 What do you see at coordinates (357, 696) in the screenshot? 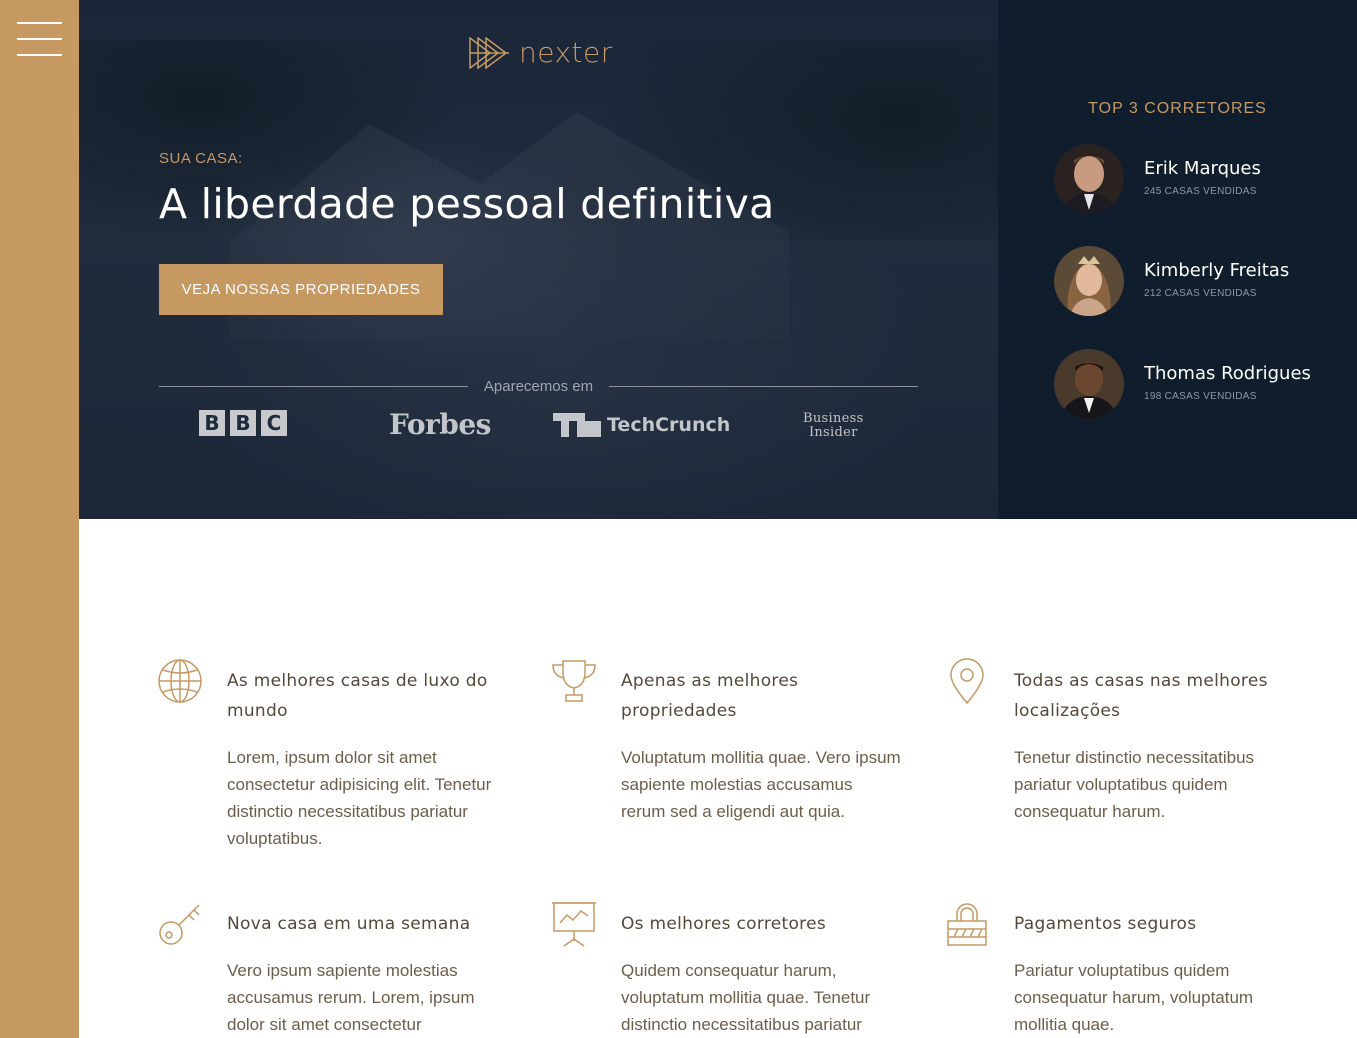
I see `feature-title: As melhores casas de luxo do mundo` at bounding box center [357, 696].